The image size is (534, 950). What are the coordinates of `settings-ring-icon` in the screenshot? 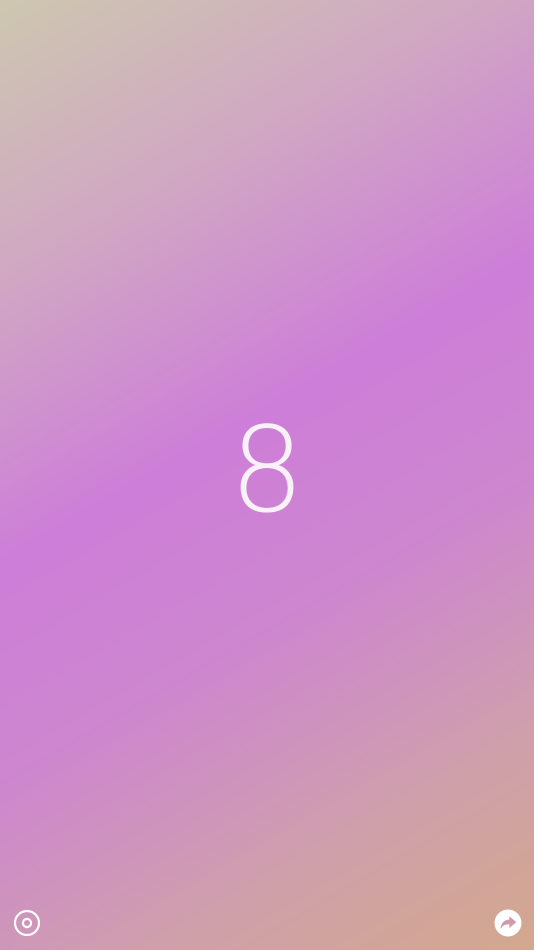 It's located at (27, 923).